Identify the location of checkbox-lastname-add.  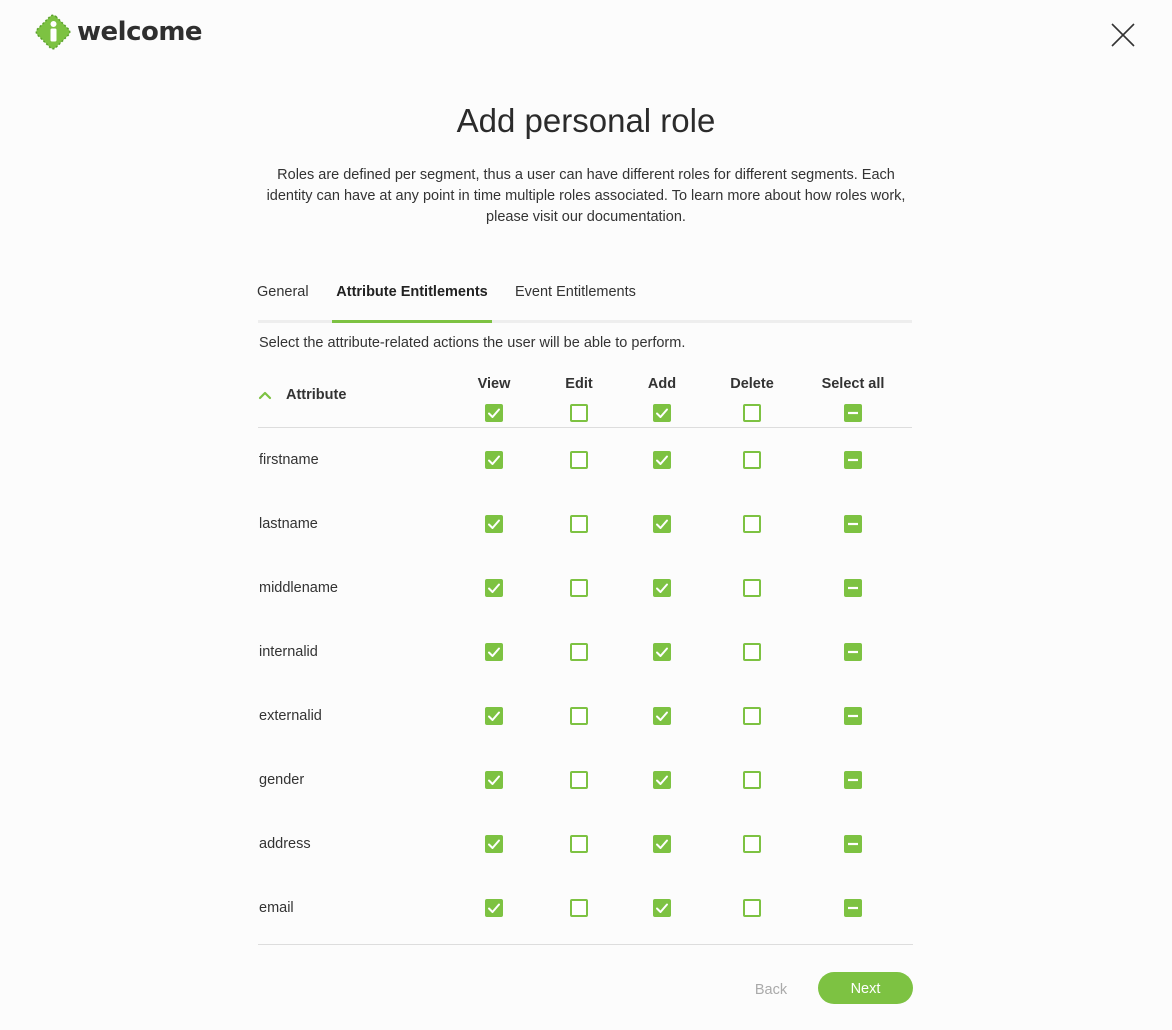
(662, 524).